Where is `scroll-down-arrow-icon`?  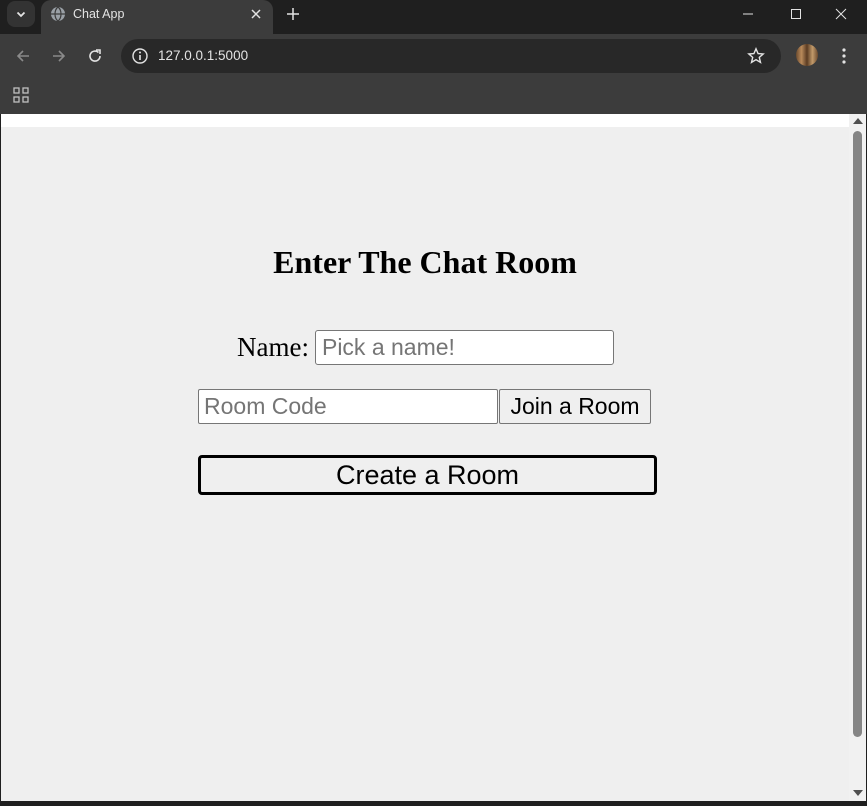
scroll-down-arrow-icon is located at coordinates (858, 793).